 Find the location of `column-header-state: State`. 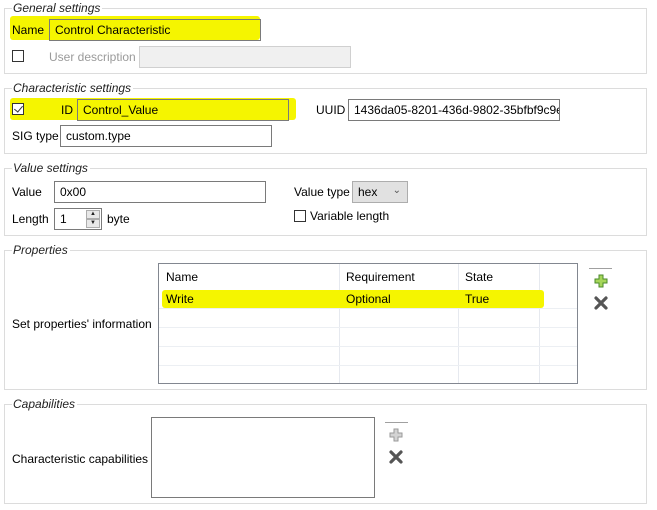

column-header-state: State is located at coordinates (479, 277).